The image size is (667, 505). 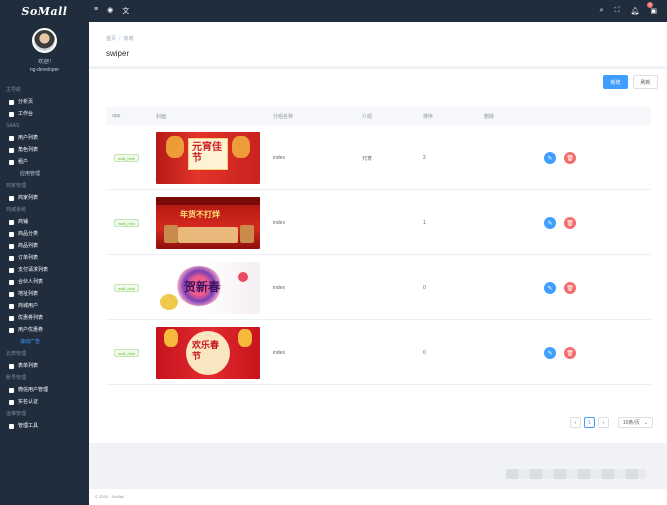 What do you see at coordinates (44, 390) in the screenshot?
I see `sidebar-item: 微信用户管理` at bounding box center [44, 390].